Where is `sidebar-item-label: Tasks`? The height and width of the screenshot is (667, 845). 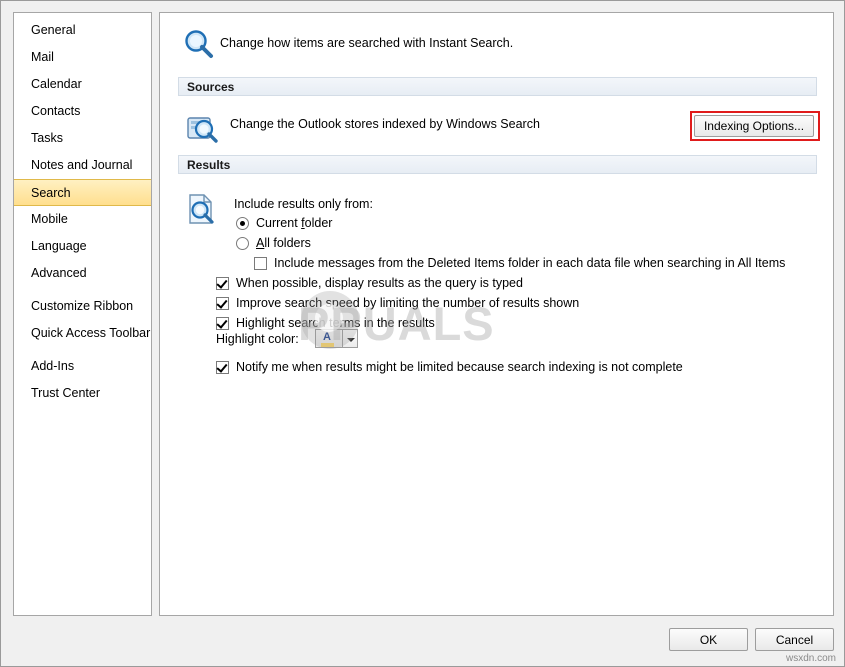
sidebar-item-label: Tasks is located at coordinates (47, 138).